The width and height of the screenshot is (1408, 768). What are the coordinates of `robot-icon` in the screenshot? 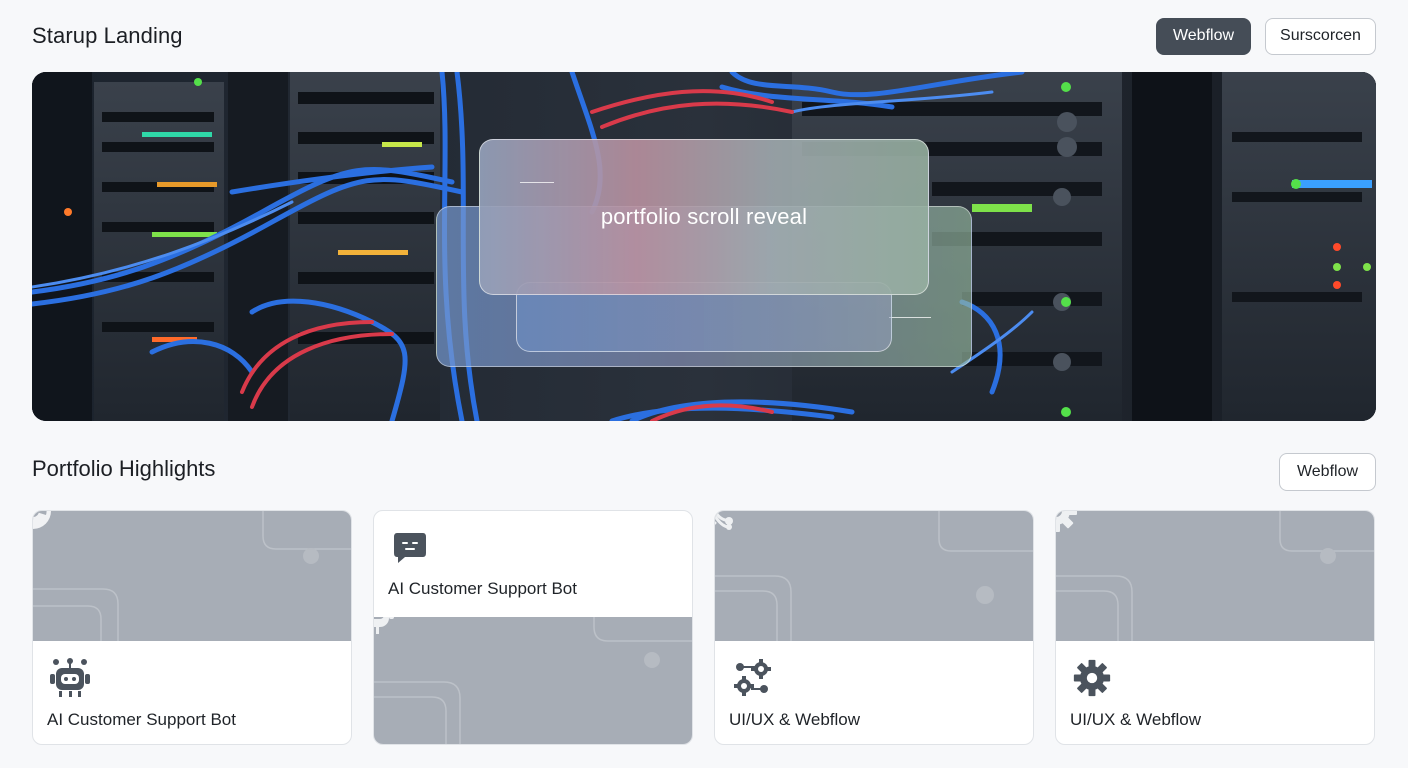 It's located at (70, 677).